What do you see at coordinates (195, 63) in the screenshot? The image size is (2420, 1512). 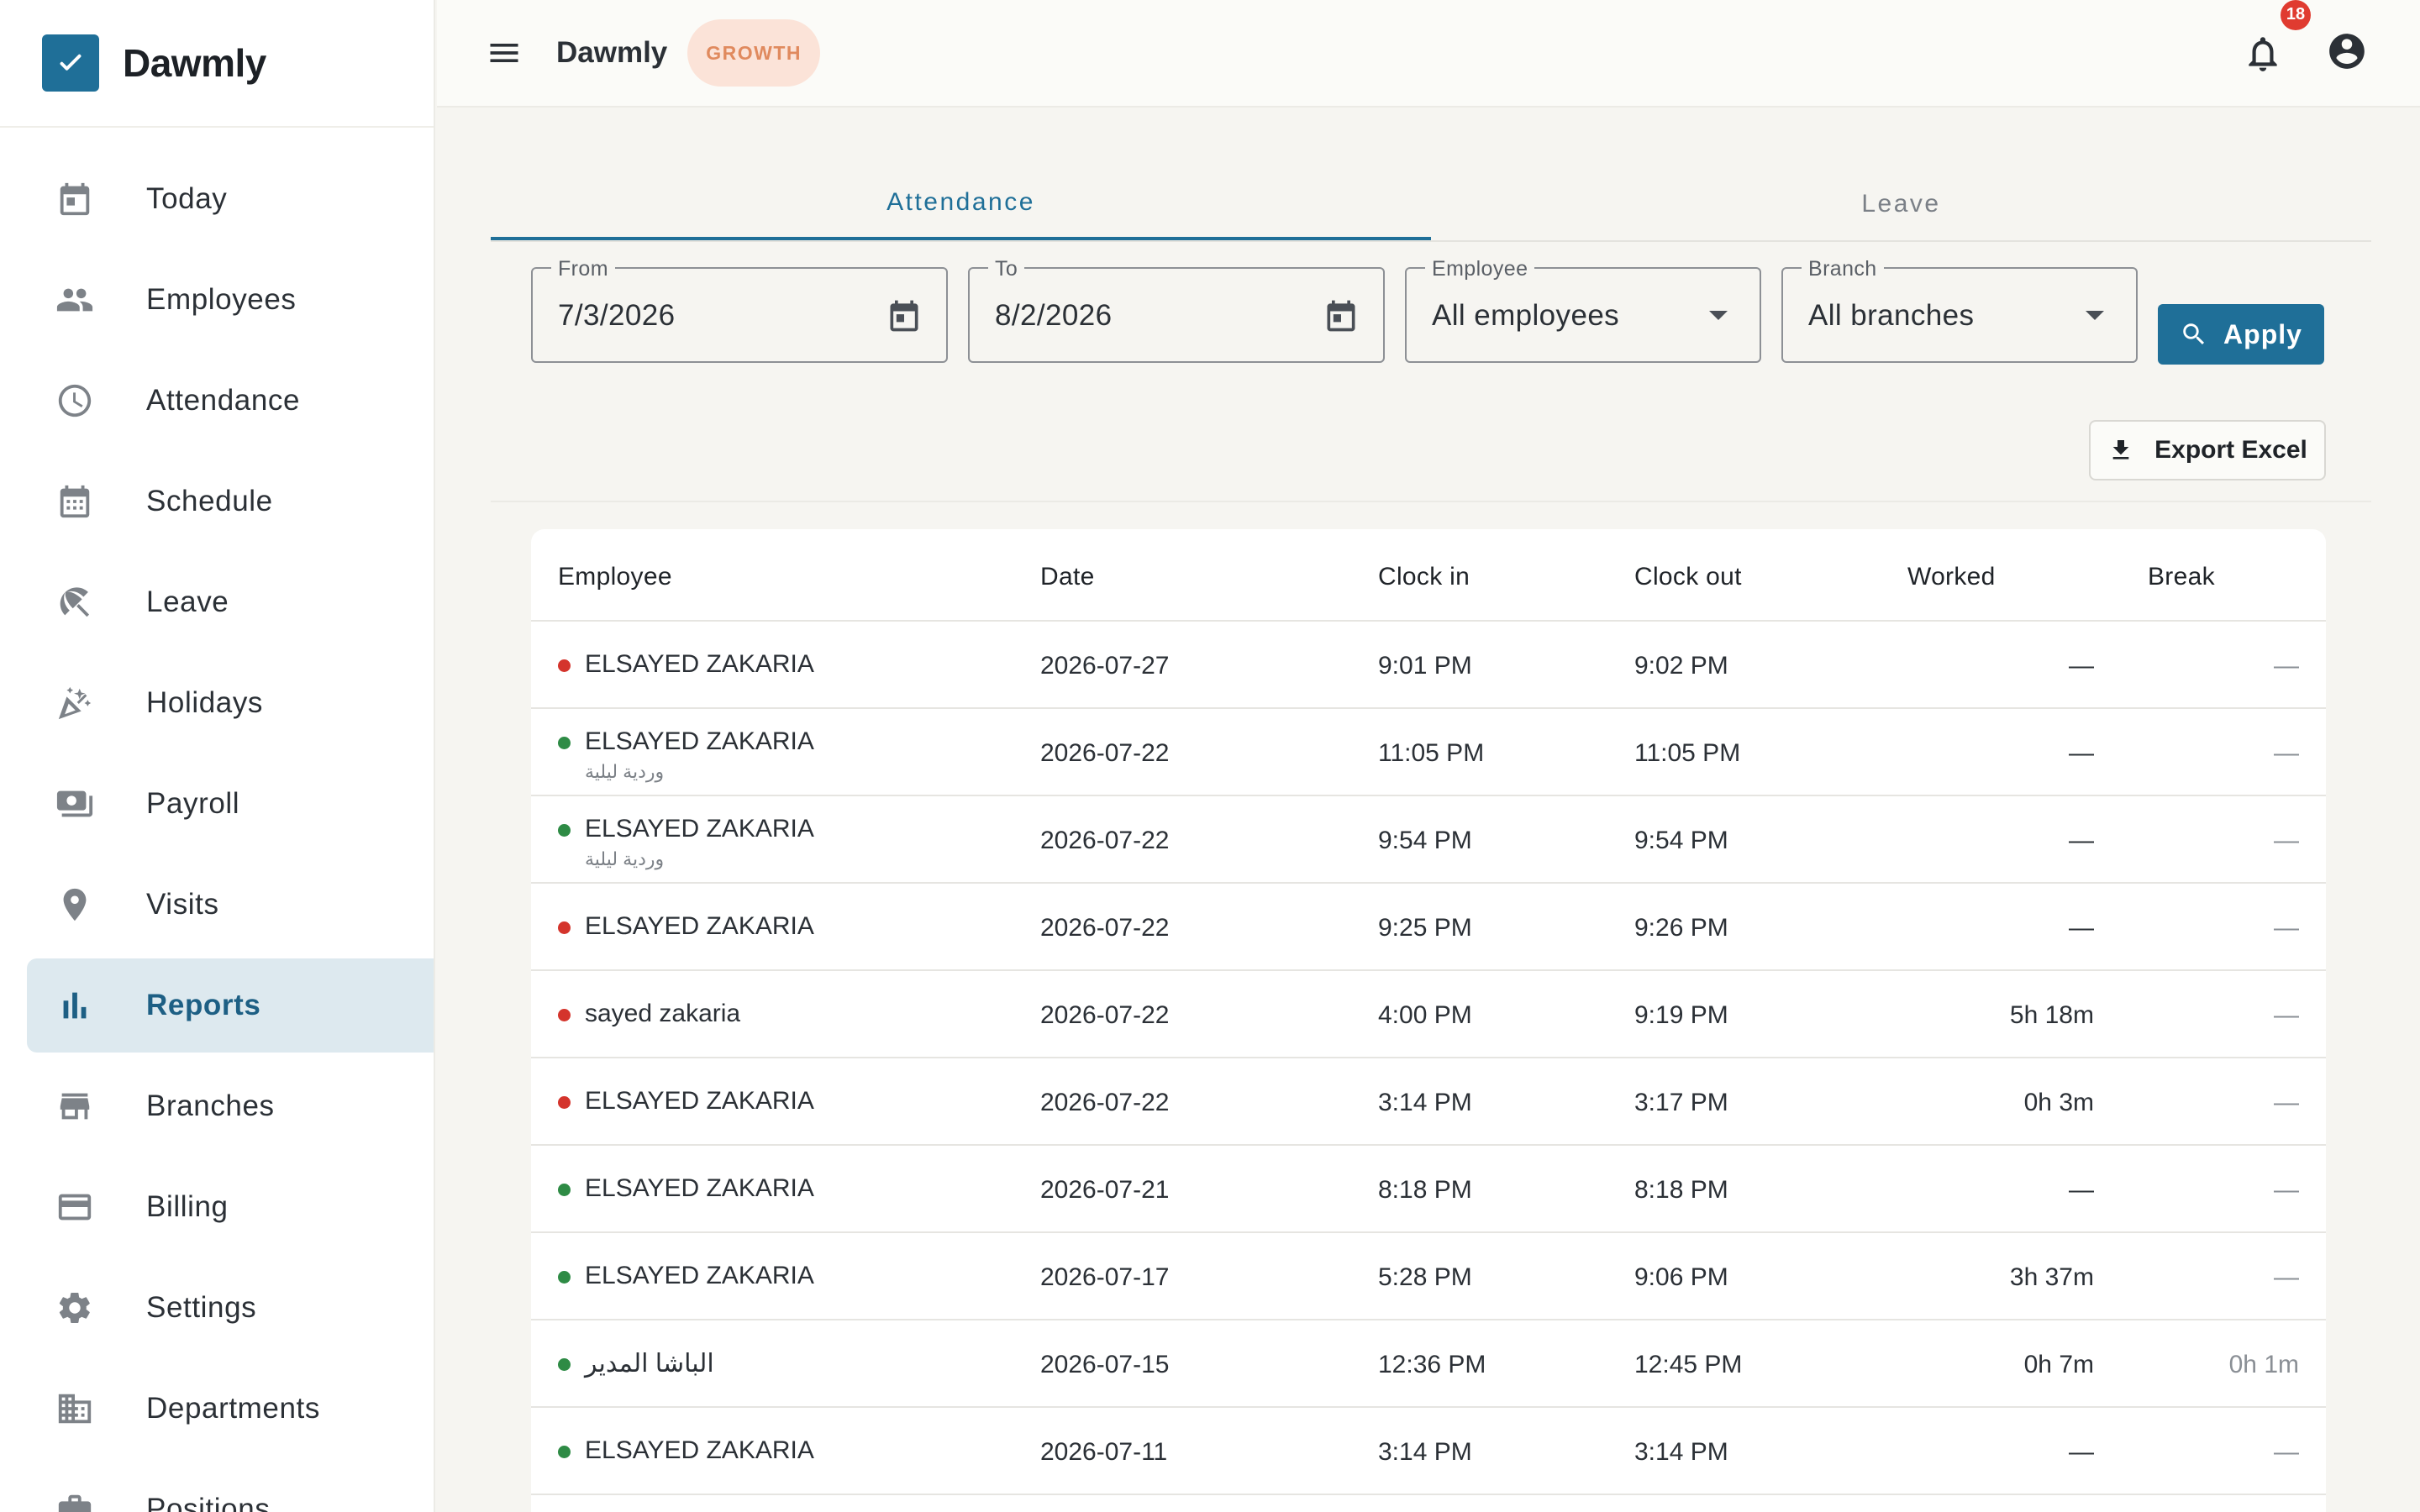 I see `brand-name: Dawmly` at bounding box center [195, 63].